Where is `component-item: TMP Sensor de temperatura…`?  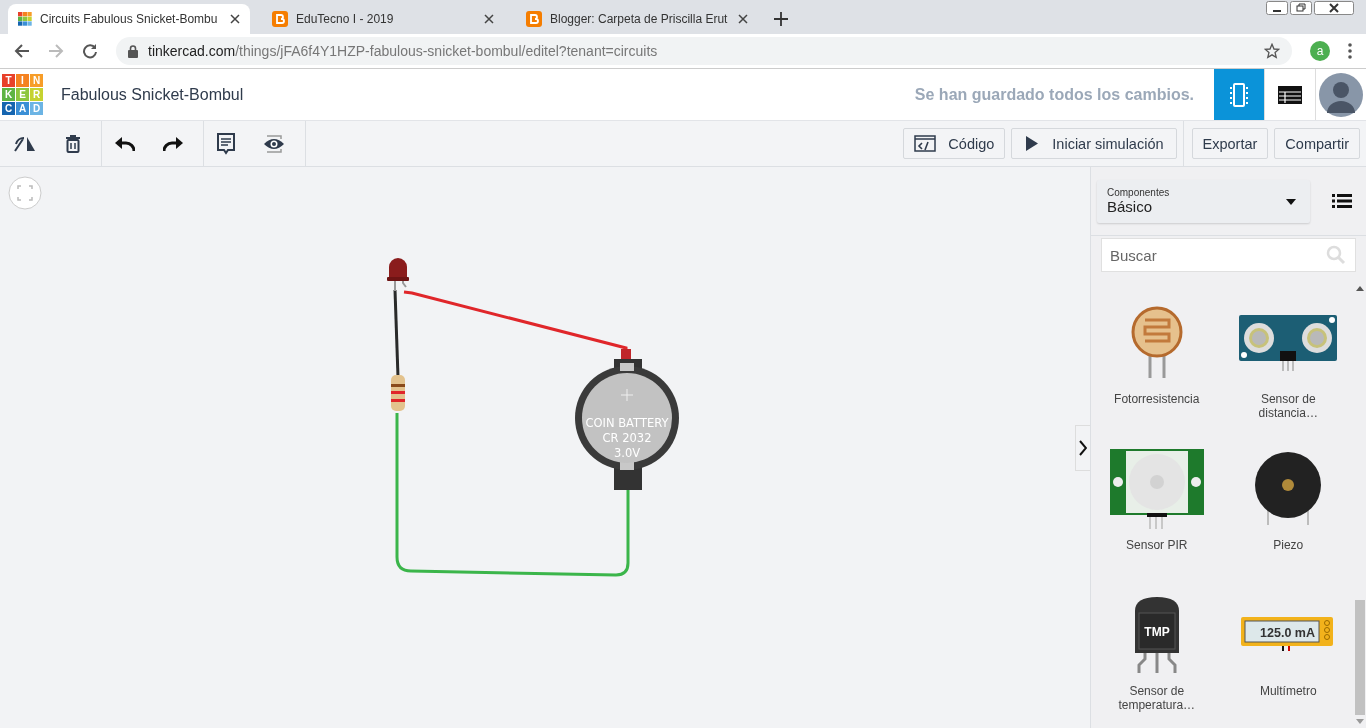 component-item: TMP Sensor de temperatura… is located at coordinates (1157, 660).